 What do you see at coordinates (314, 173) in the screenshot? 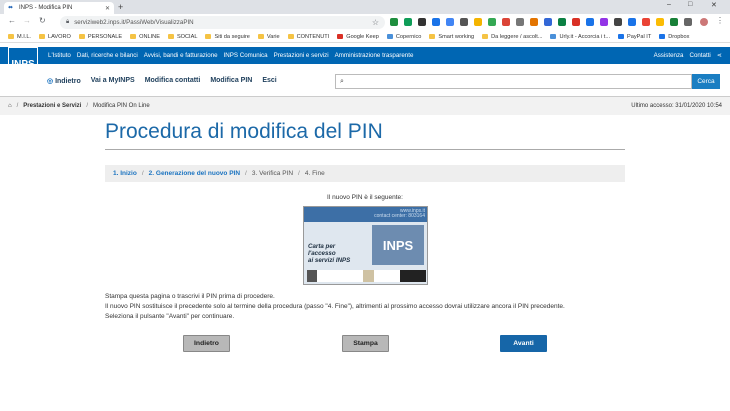
I see `step-item: 4. Fine` at bounding box center [314, 173].